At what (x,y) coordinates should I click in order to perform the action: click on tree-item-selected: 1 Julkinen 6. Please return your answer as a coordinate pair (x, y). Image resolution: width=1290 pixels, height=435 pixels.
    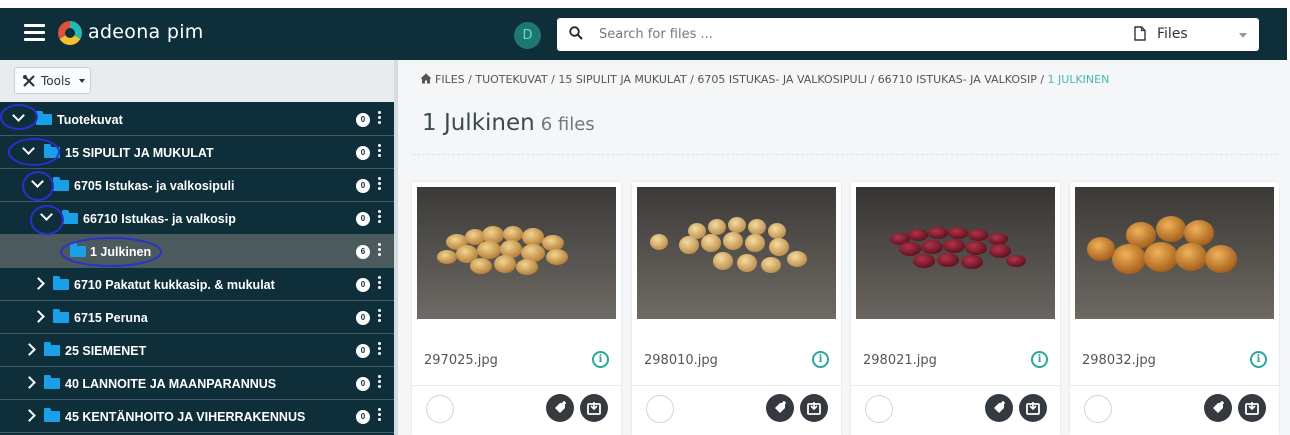
    Looking at the image, I should click on (197, 251).